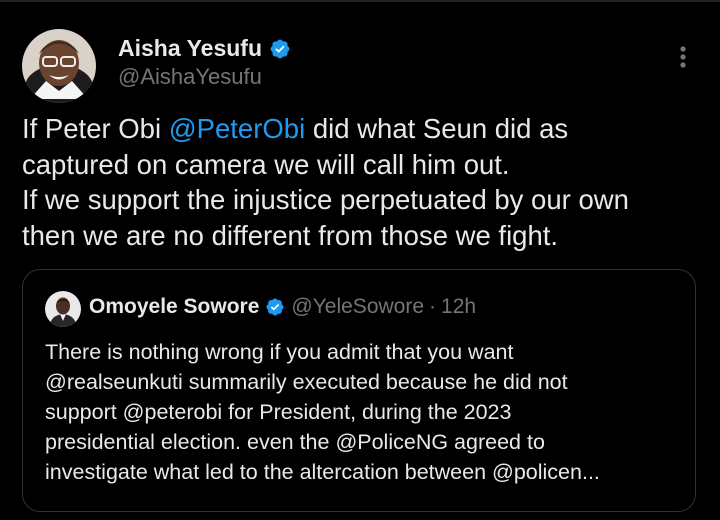 This screenshot has width=720, height=520. Describe the element at coordinates (357, 307) in the screenshot. I see `quote-author-handle: @YeleSowore` at that location.